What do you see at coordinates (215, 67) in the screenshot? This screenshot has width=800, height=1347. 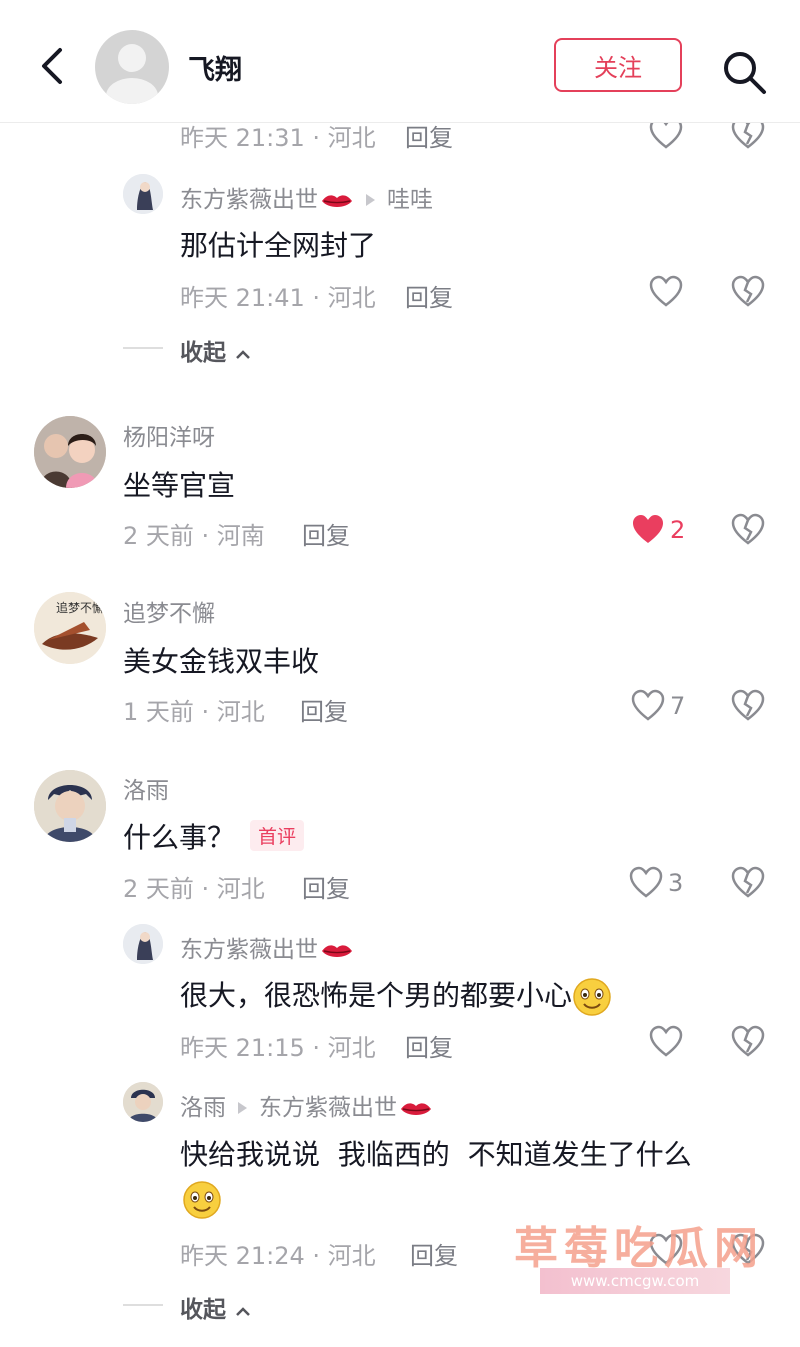 I see `page-title: 飞翔` at bounding box center [215, 67].